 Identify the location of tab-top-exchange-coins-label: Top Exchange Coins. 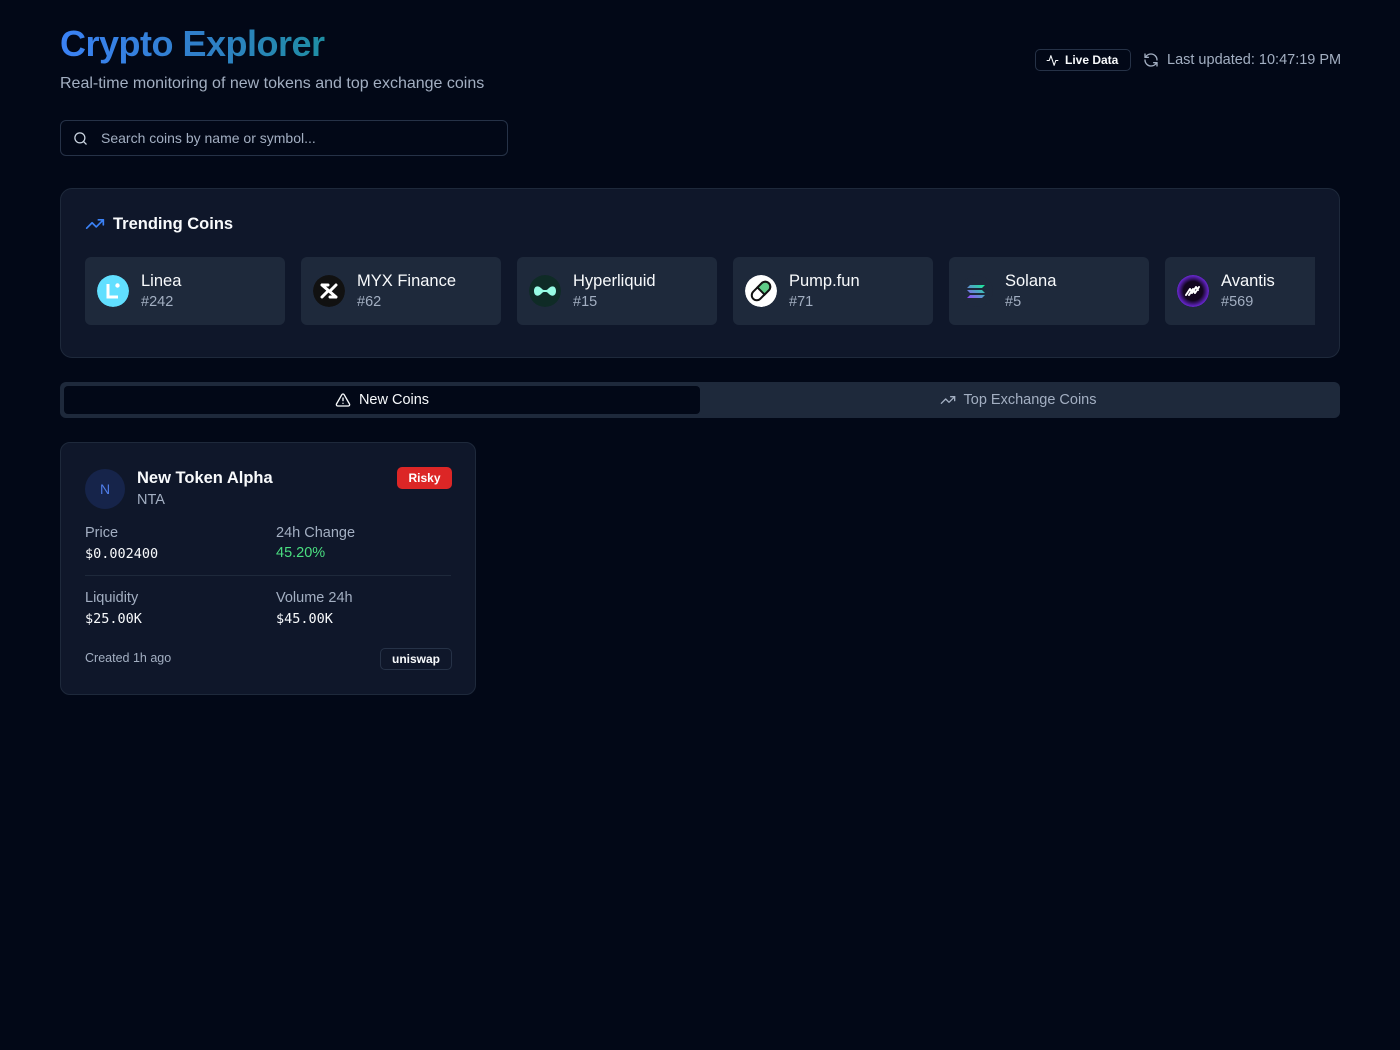
(1030, 400).